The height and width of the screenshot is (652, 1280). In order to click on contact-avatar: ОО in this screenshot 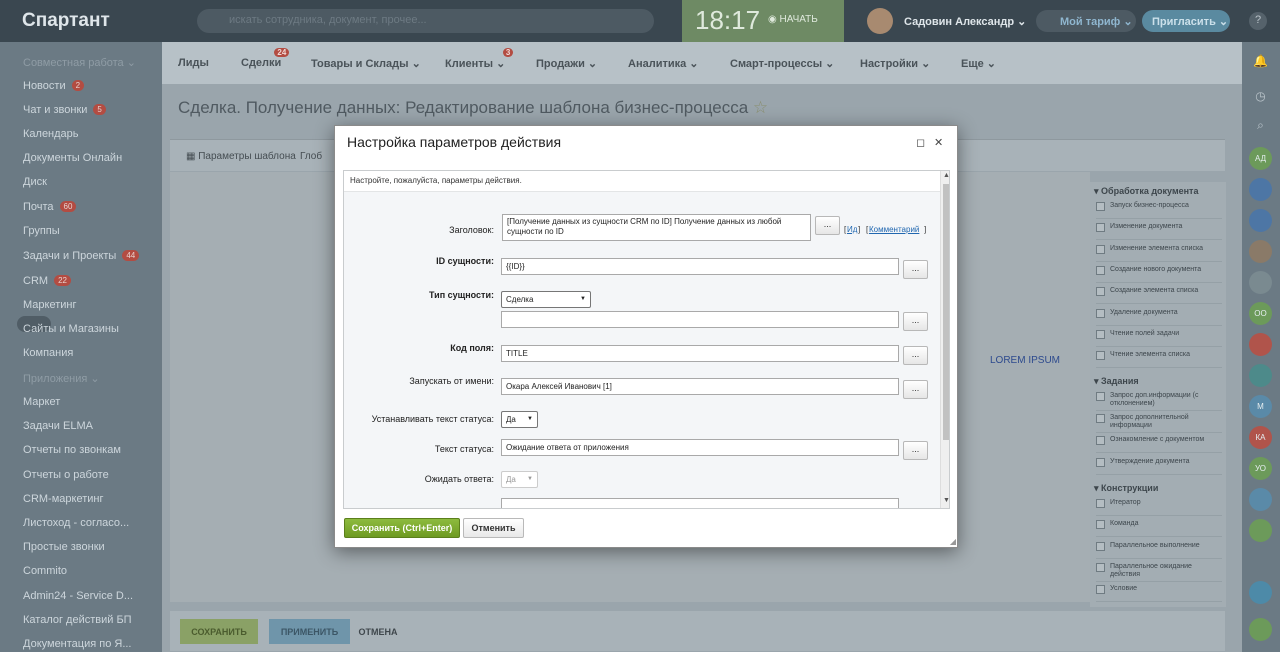, I will do `click(1260, 313)`.